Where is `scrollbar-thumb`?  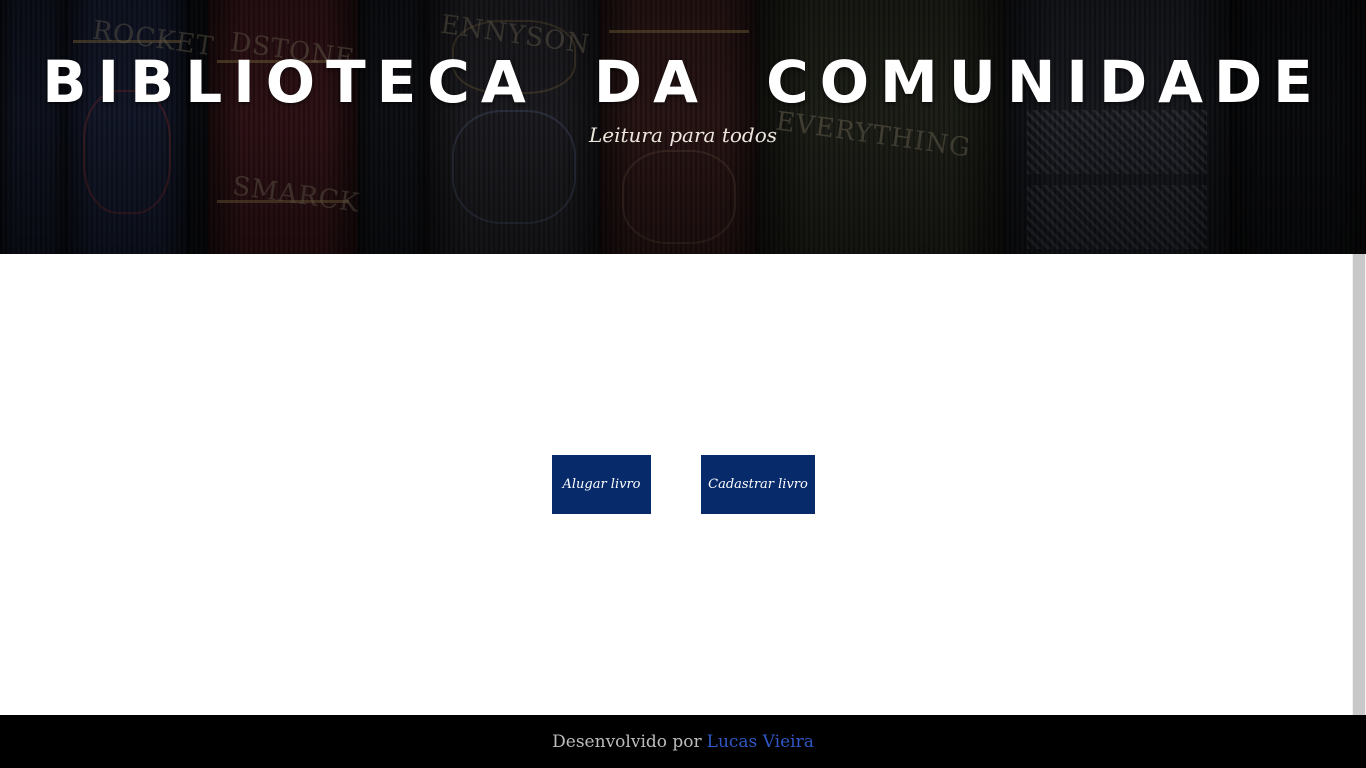
scrollbar-thumb is located at coordinates (1359, 484).